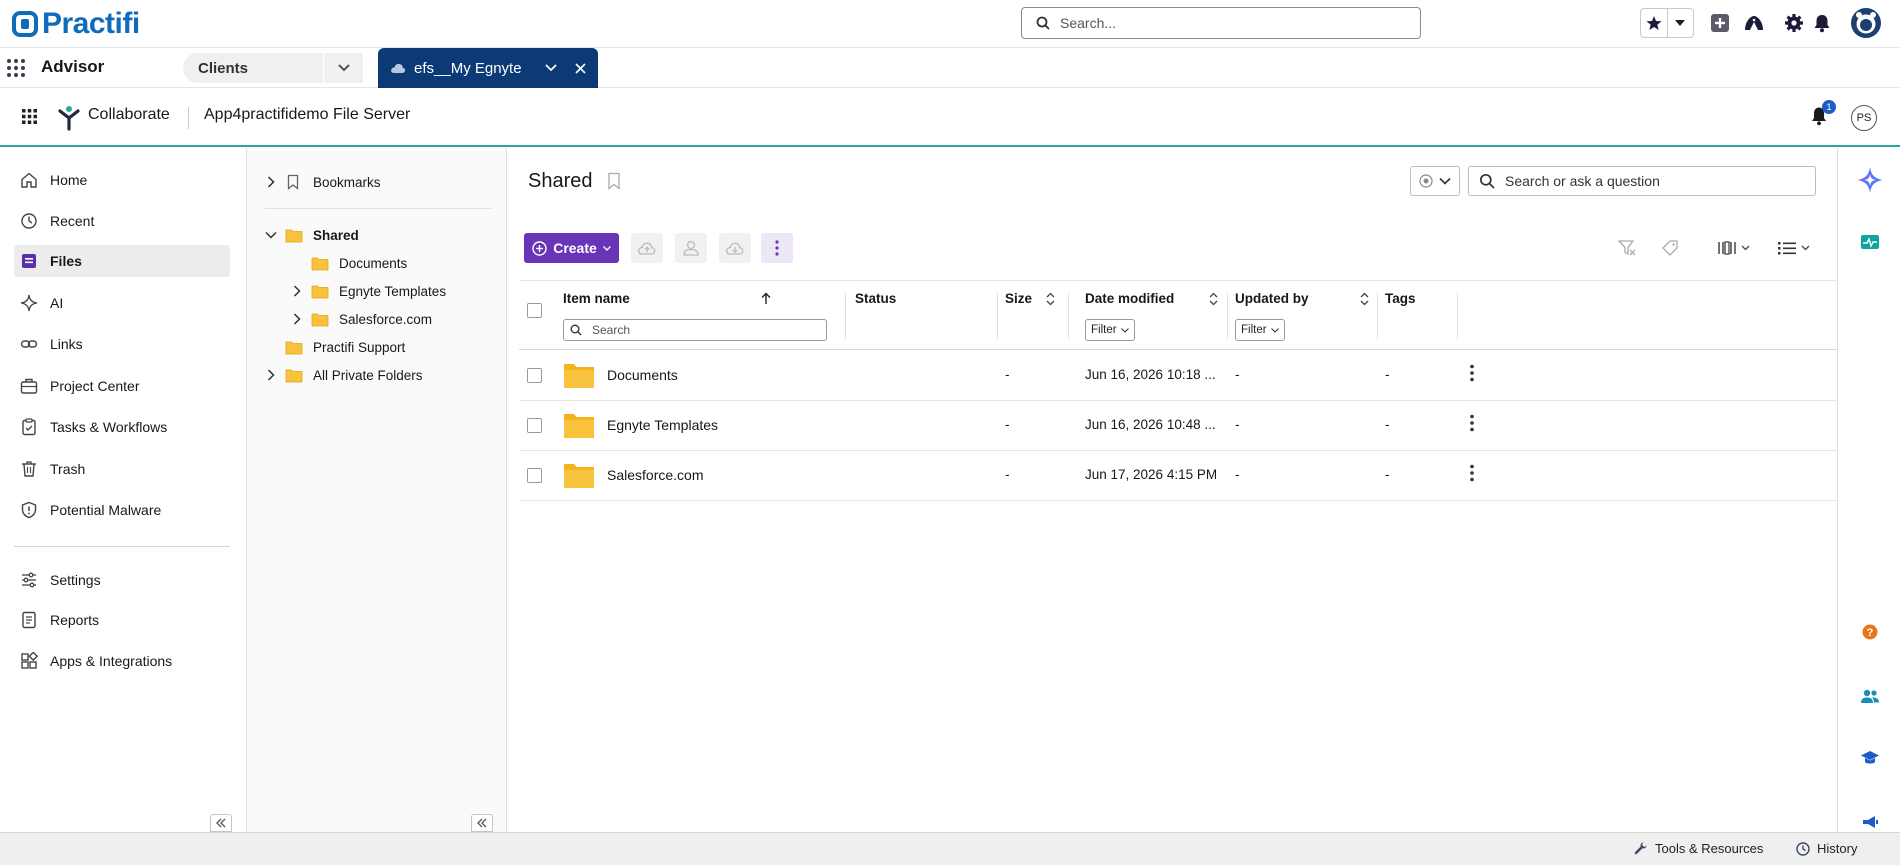 This screenshot has height=865, width=1900. Describe the element at coordinates (1654, 23) in the screenshot. I see `favorites-button` at that location.